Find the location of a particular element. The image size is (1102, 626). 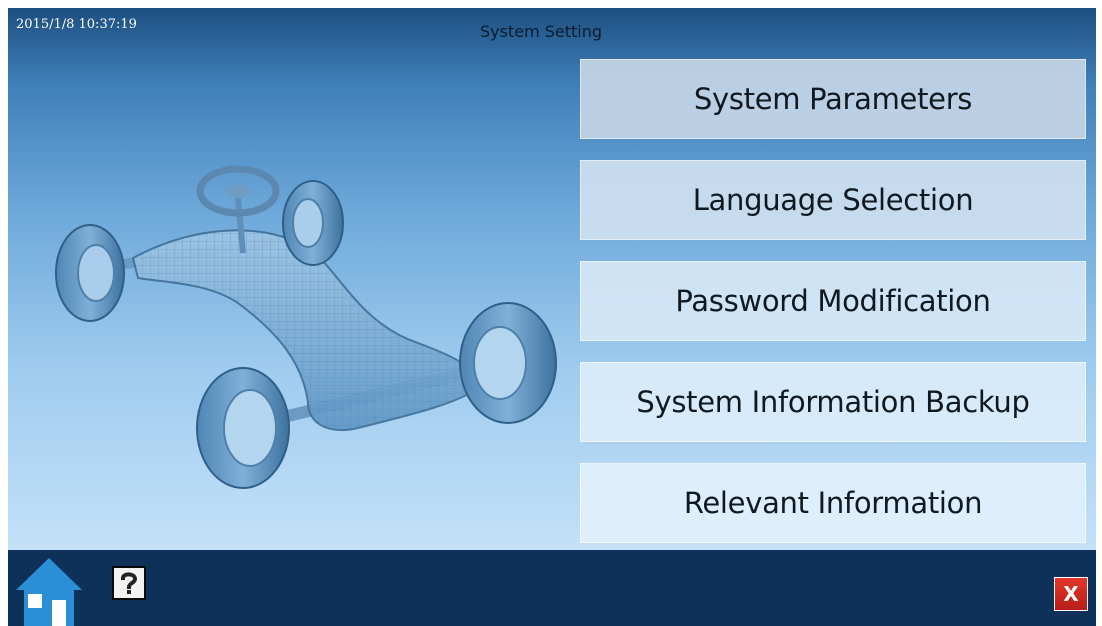

system-information-backup-button: System Information Backup is located at coordinates (833, 402).